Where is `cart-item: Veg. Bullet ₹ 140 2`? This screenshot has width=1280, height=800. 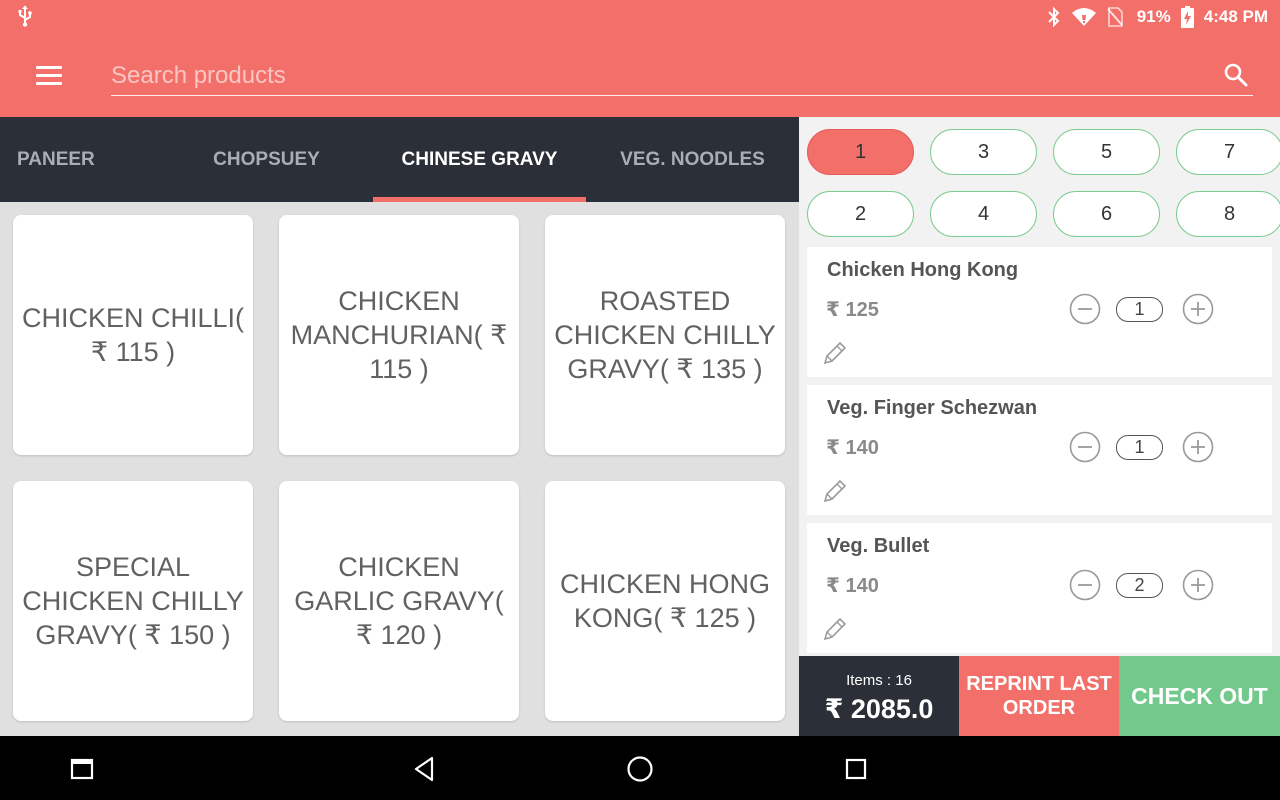 cart-item: Veg. Bullet ₹ 140 2 is located at coordinates (1039, 588).